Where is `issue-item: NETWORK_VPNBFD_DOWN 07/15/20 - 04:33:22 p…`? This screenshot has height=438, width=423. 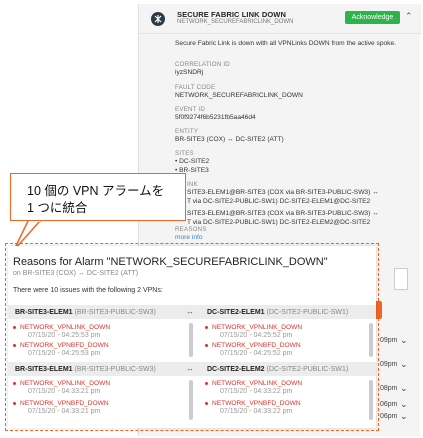 issue-item: NETWORK_VPNBFD_DOWN 07/15/20 - 04:33:22 p… is located at coordinates (290, 410).